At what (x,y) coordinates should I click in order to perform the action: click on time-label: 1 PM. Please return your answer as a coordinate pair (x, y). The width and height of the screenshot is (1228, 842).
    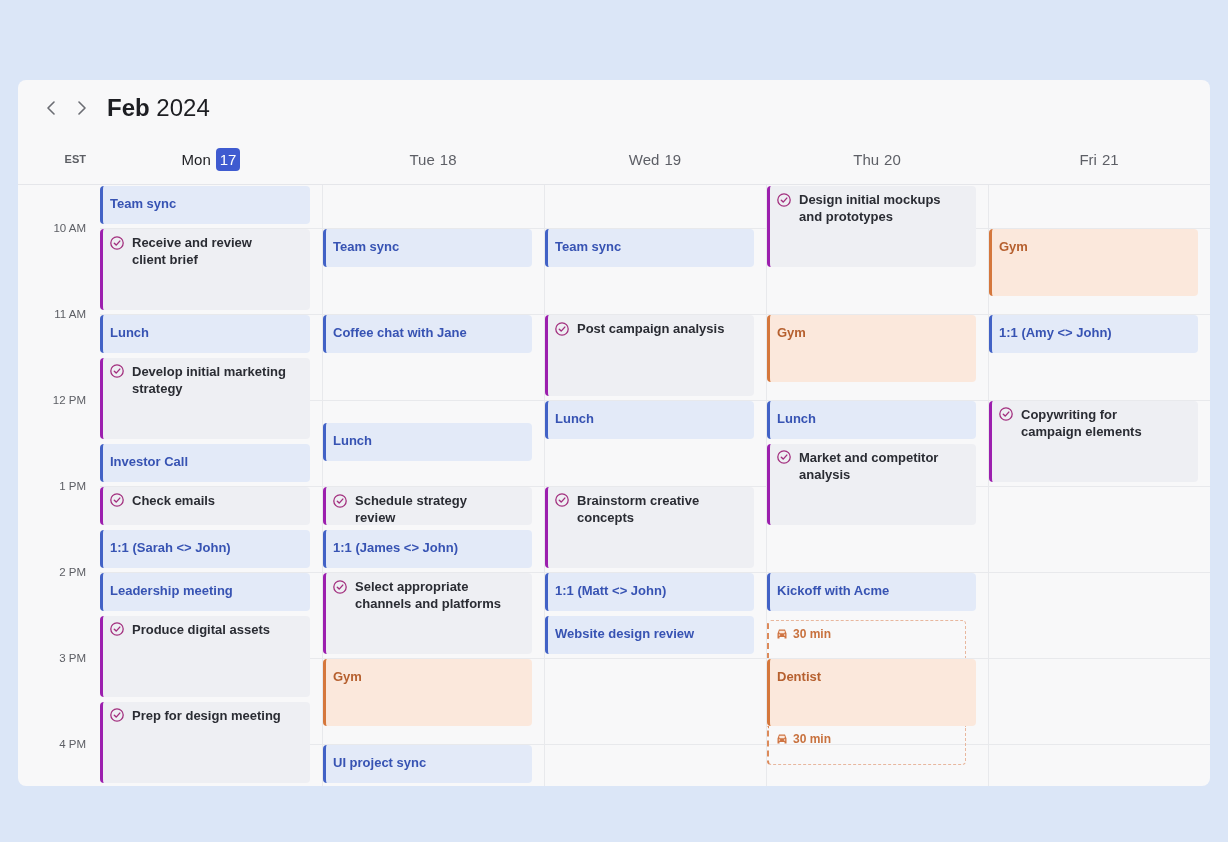
    Looking at the image, I should click on (72, 486).